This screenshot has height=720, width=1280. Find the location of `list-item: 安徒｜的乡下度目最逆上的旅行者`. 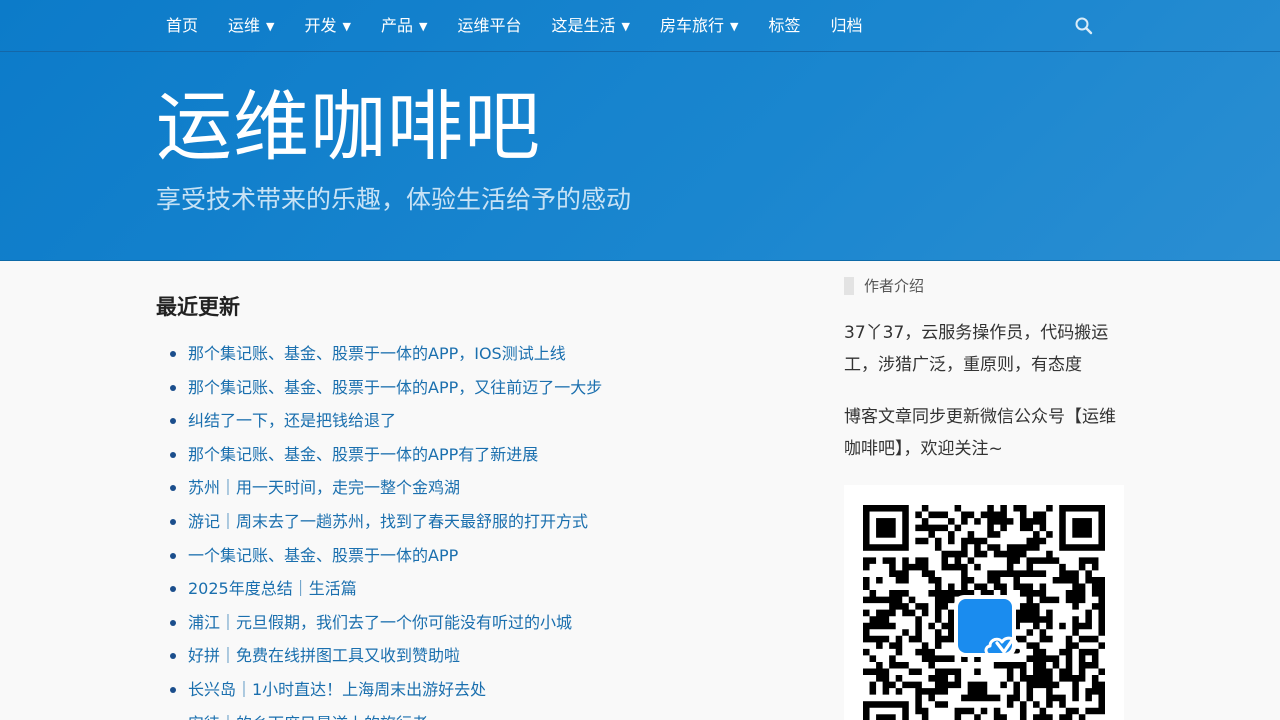

list-item: 安徒｜的乡下度目最逆上的旅行者 is located at coordinates (473, 715).